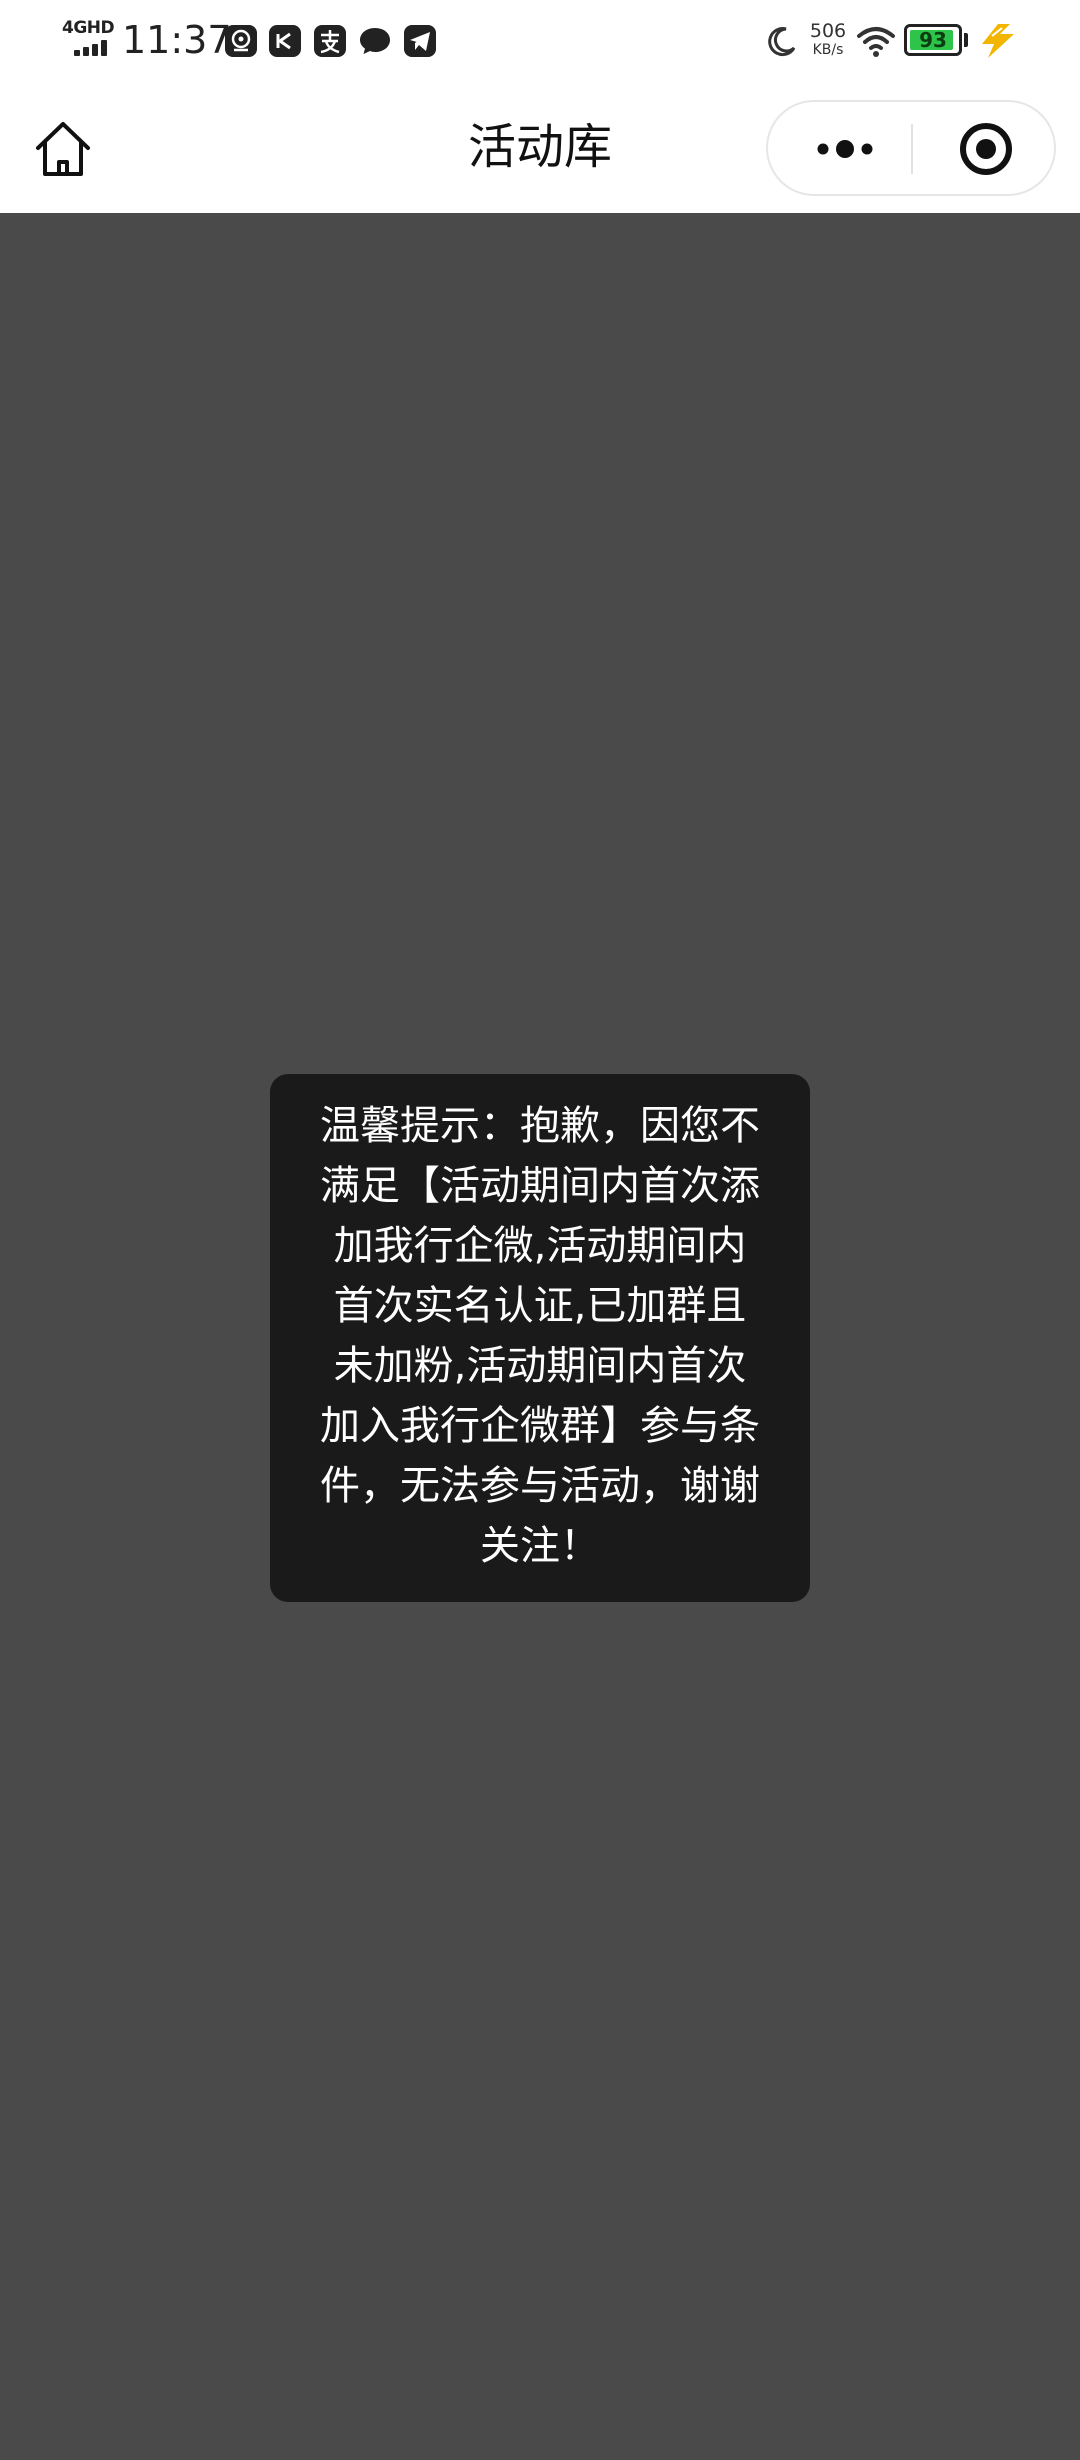 The image size is (1080, 2460). What do you see at coordinates (540, 1186) in the screenshot?
I see `toast-line: 满足【活动期间内首次添` at bounding box center [540, 1186].